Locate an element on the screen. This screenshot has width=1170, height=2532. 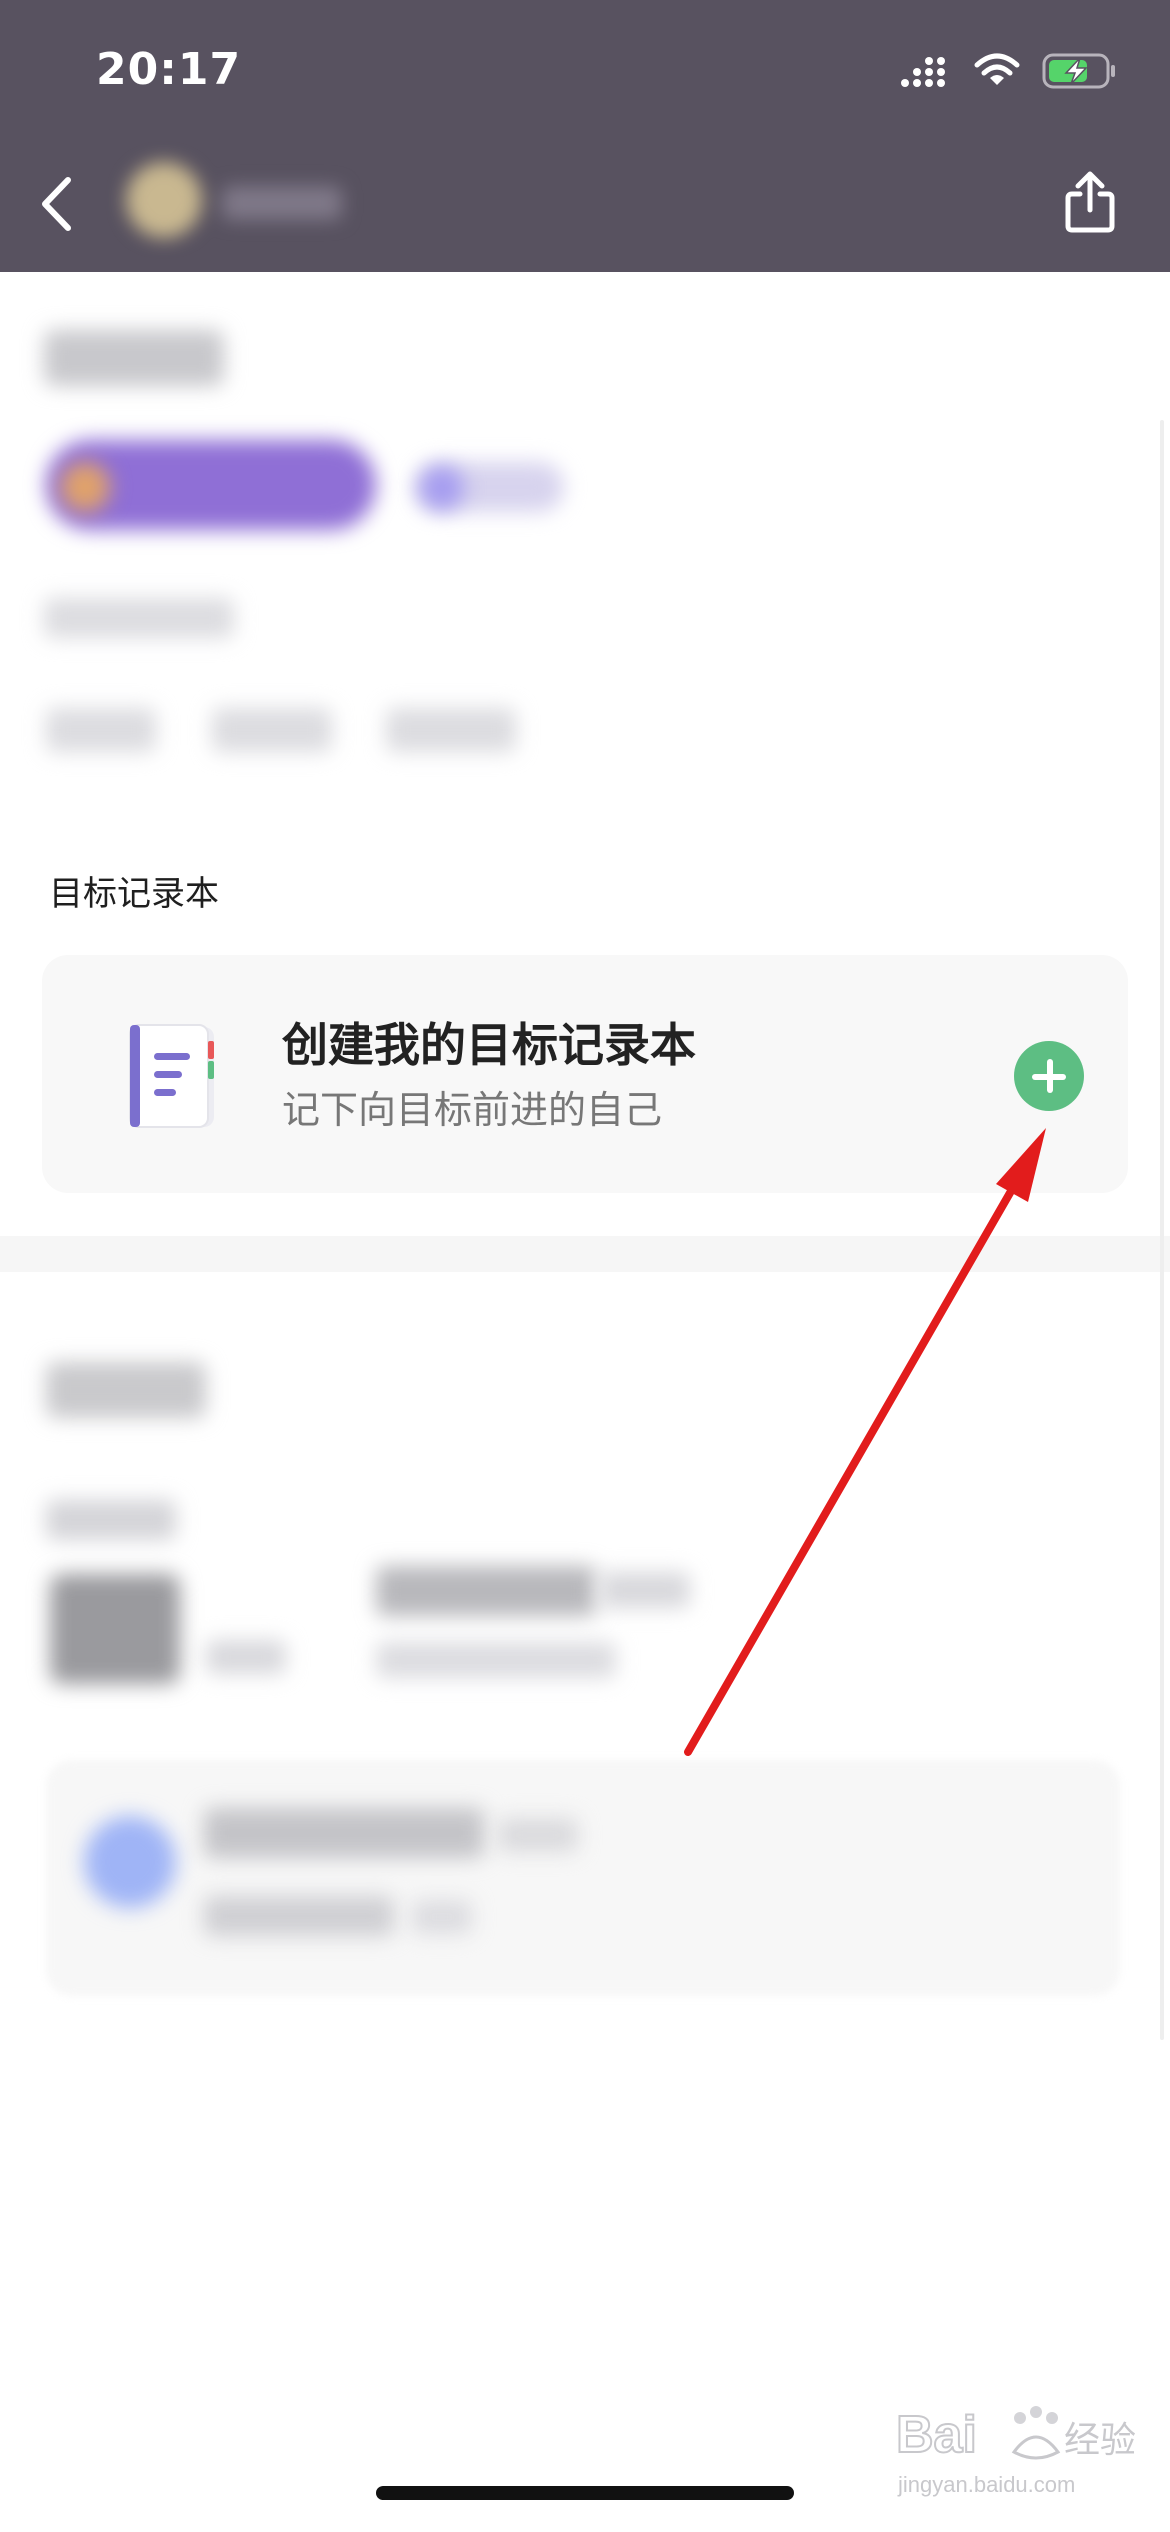
add-goal-button is located at coordinates (1049, 1076).